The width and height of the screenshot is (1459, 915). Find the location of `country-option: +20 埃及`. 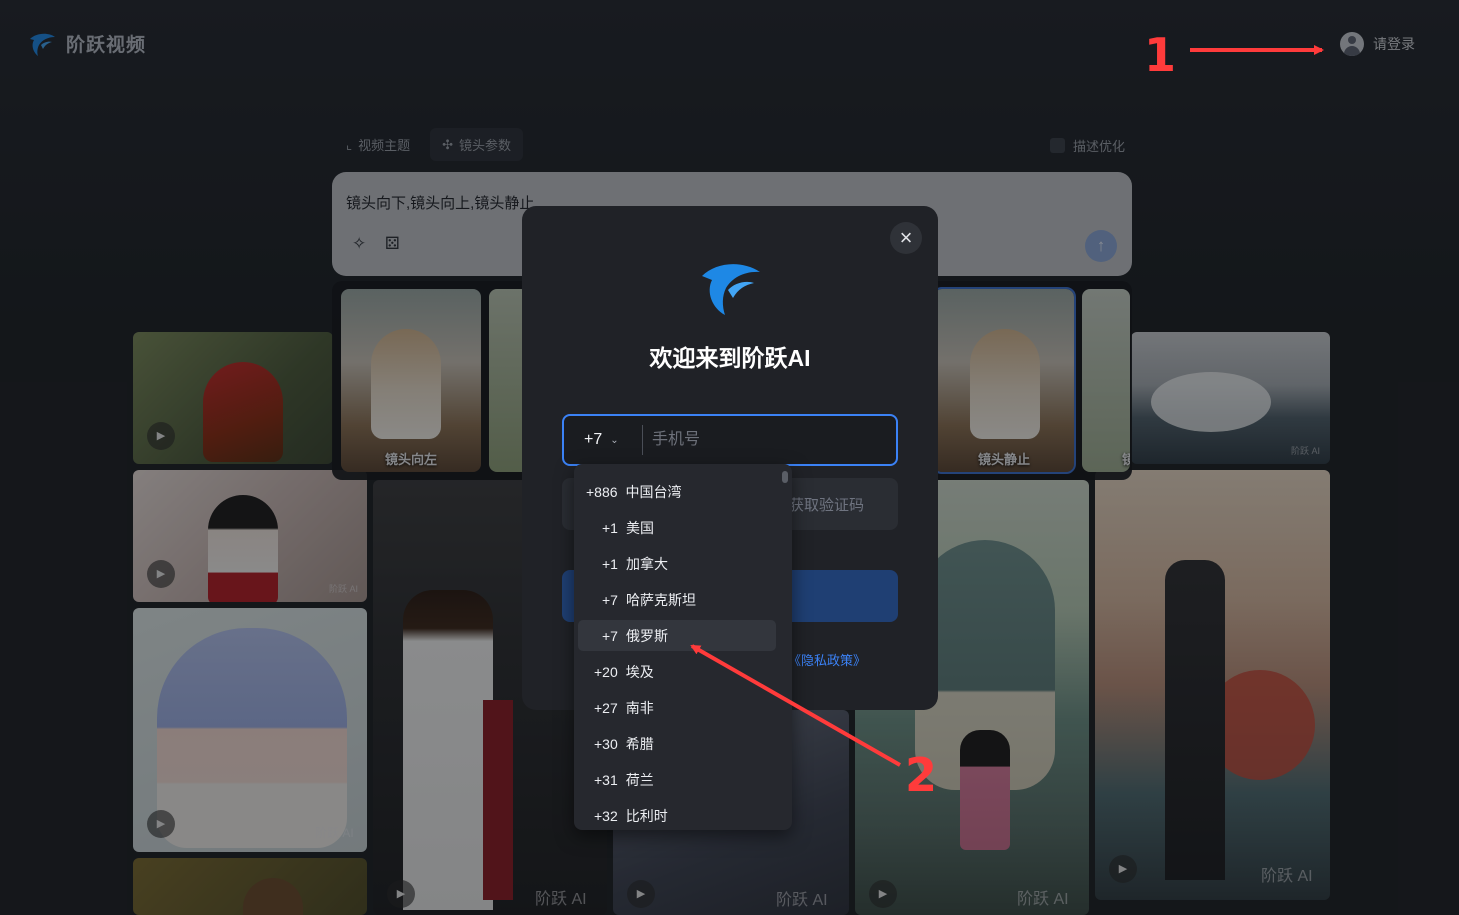

country-option: +20 埃及 is located at coordinates (677, 671).